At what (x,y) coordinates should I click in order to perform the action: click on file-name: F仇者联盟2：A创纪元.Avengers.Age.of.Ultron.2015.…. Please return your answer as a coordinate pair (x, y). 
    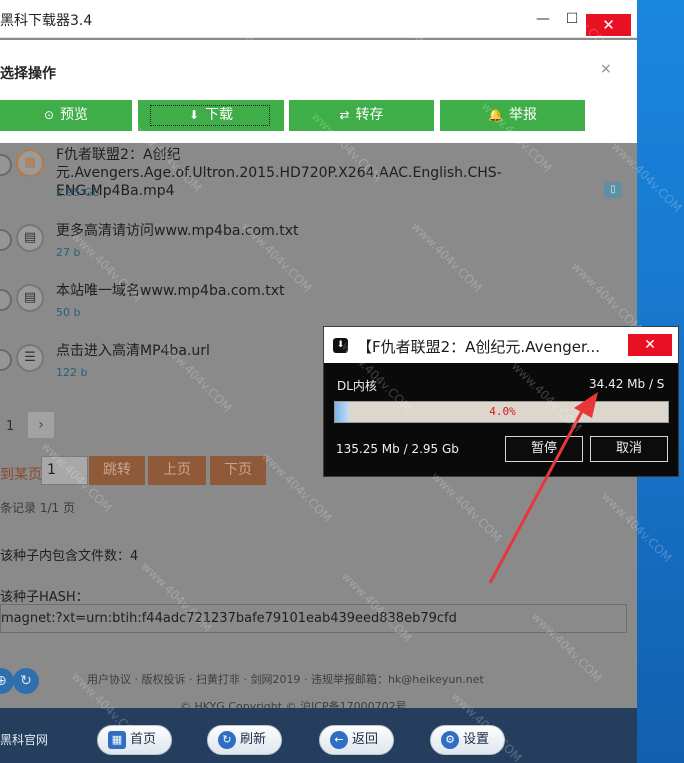
    Looking at the image, I should click on (279, 173).